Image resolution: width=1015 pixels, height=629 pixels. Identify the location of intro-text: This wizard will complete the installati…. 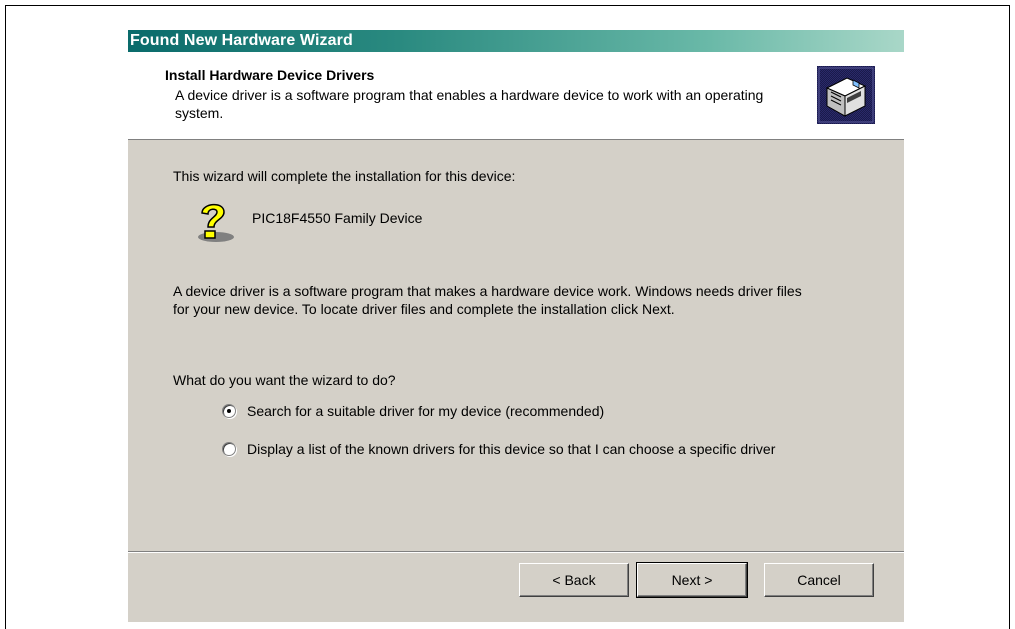
(344, 176).